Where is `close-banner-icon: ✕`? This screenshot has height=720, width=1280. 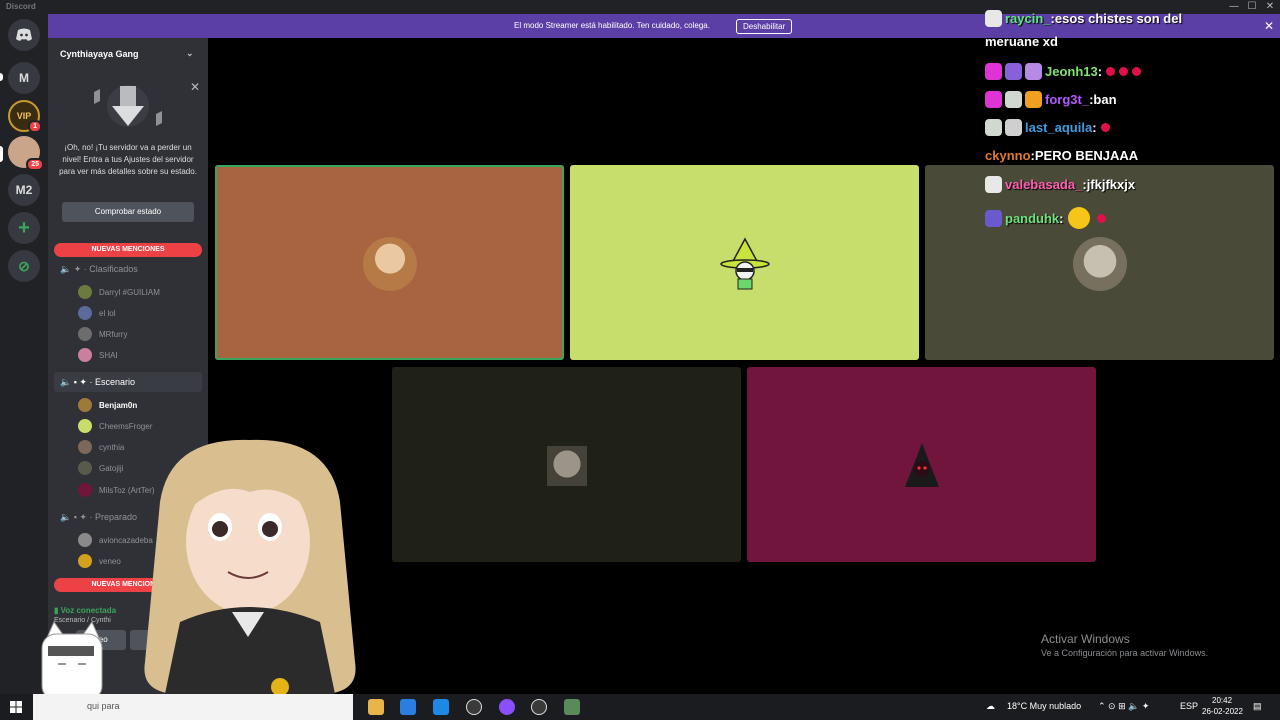
close-banner-icon: ✕ is located at coordinates (1269, 26).